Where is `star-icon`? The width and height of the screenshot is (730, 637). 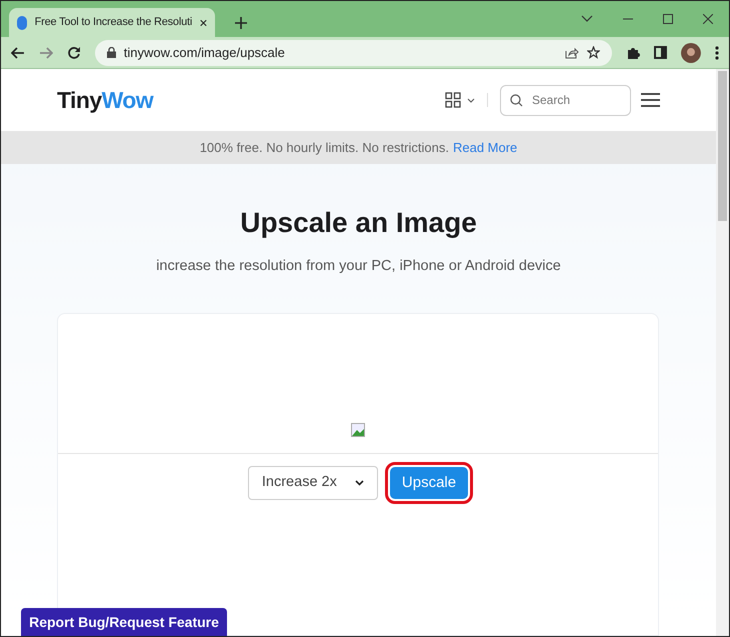 star-icon is located at coordinates (593, 52).